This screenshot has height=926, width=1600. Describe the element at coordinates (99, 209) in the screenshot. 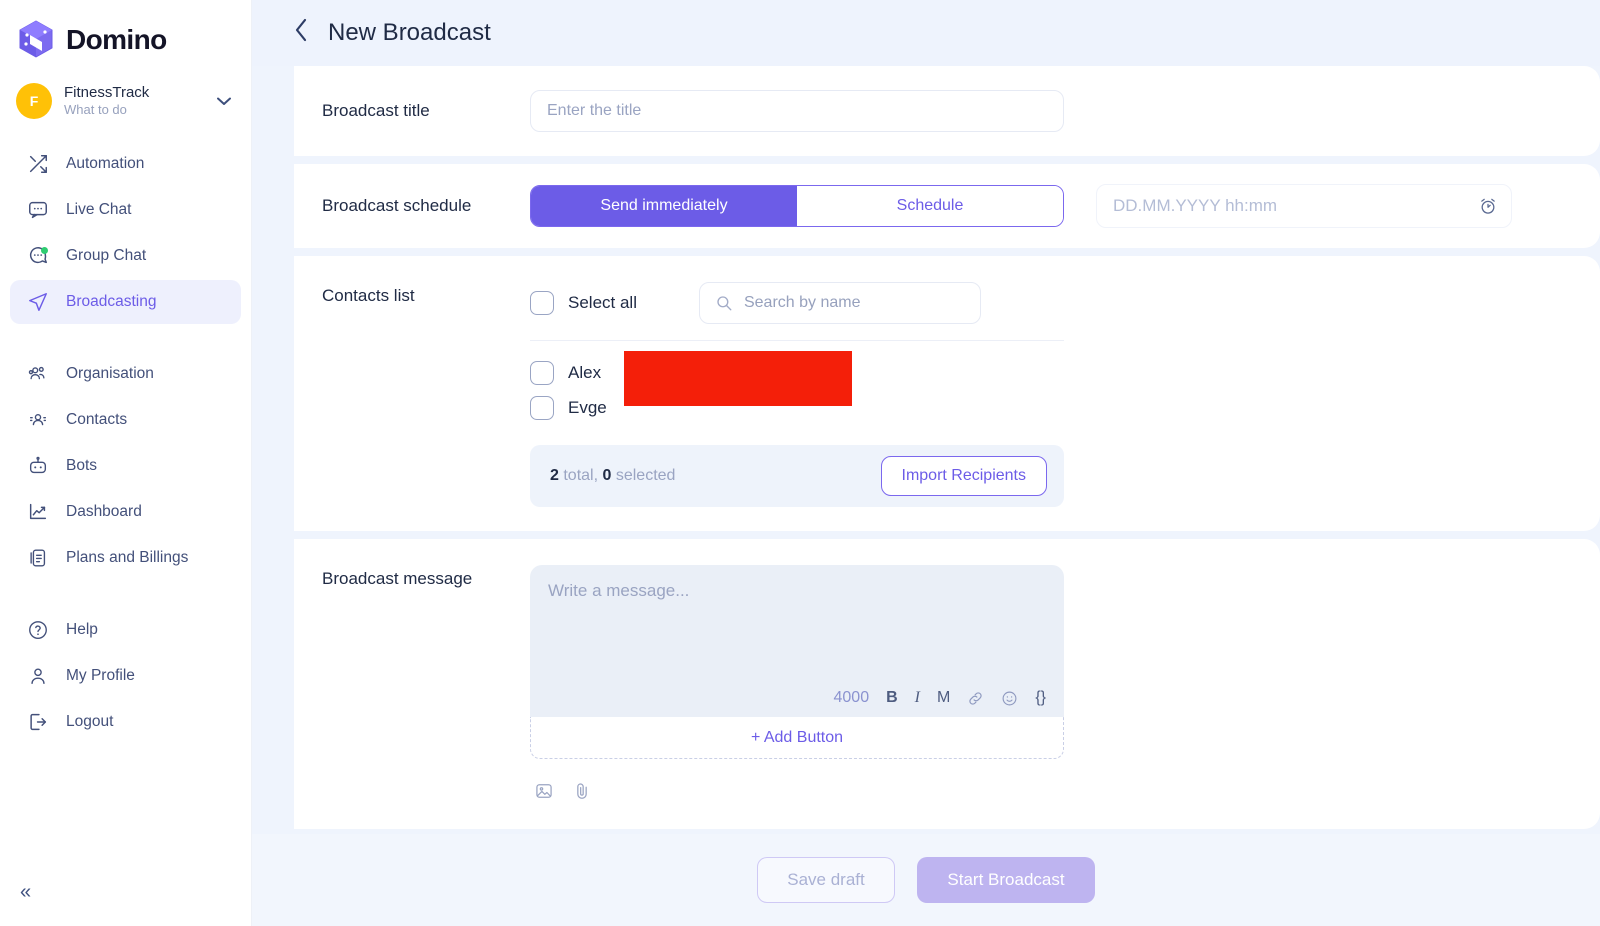

I see `sidebar-item-label: Live Chat` at that location.